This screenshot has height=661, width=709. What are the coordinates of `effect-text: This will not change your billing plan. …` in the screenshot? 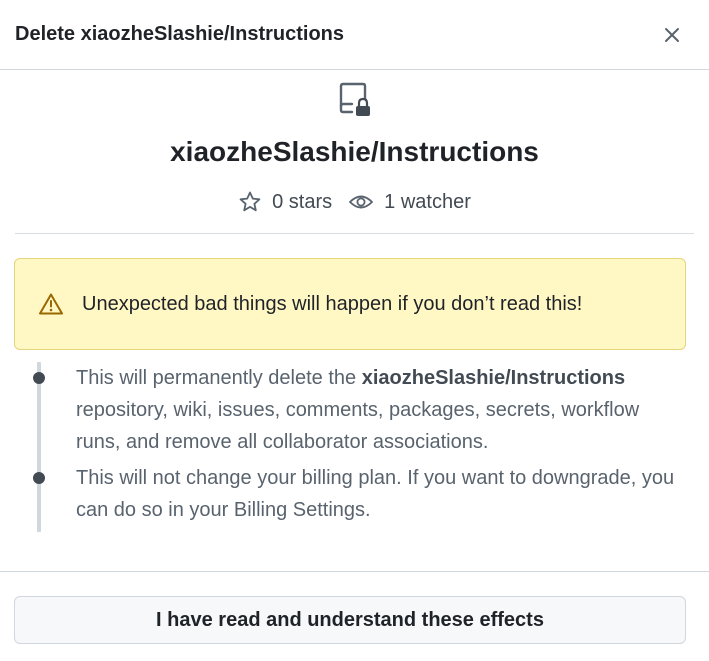 It's located at (375, 494).